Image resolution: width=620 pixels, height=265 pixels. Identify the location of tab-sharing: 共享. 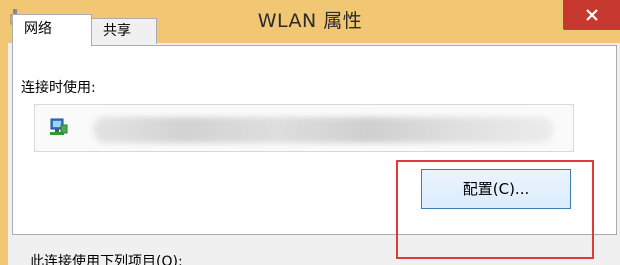
(124, 31).